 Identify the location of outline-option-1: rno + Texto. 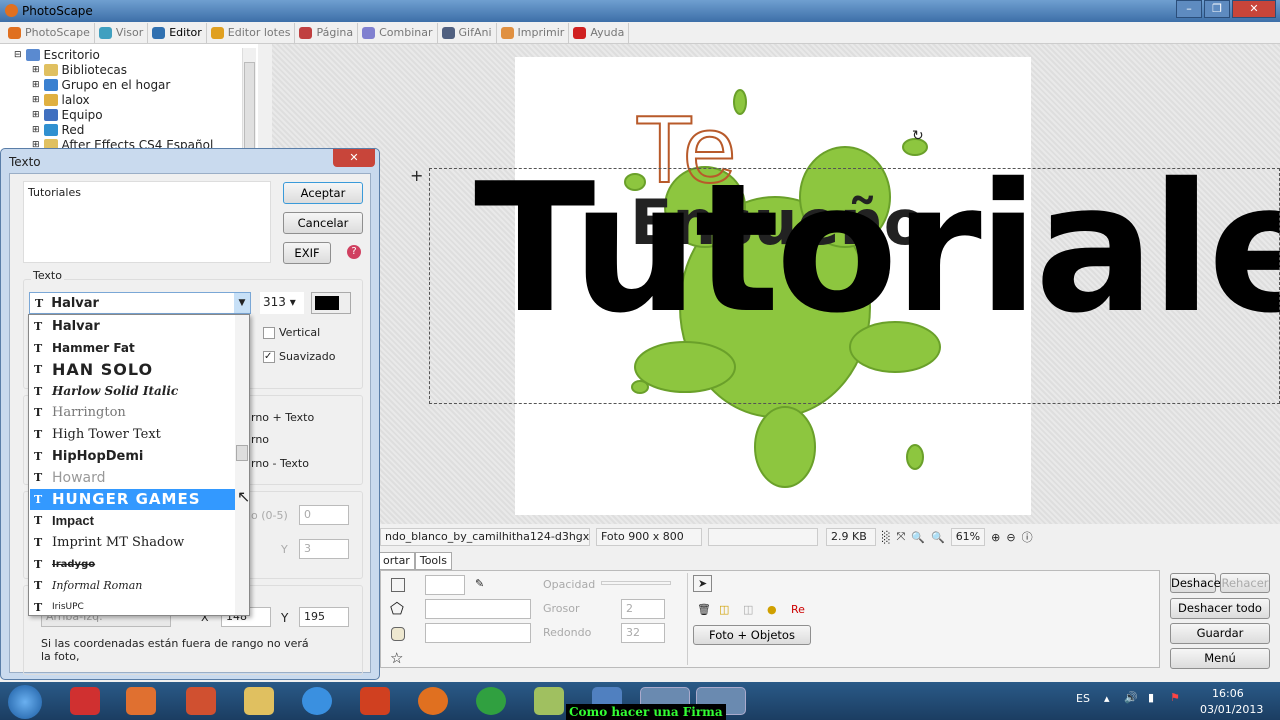
(282, 417).